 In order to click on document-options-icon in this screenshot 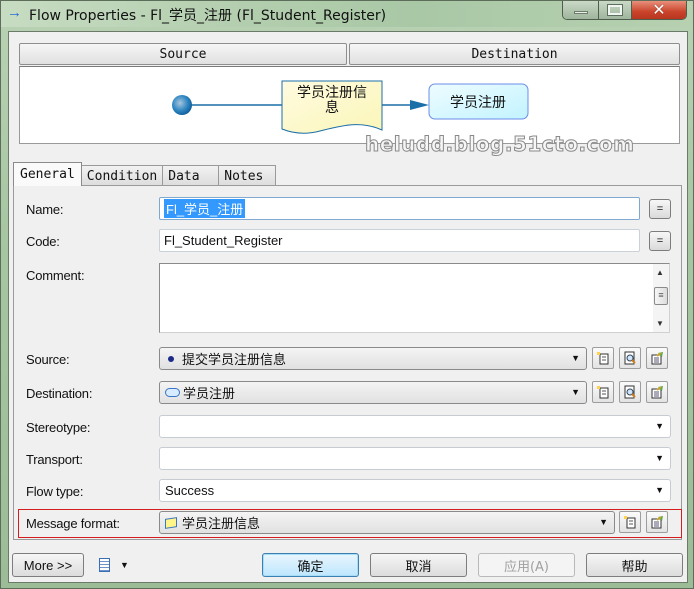, I will do `click(104, 565)`.